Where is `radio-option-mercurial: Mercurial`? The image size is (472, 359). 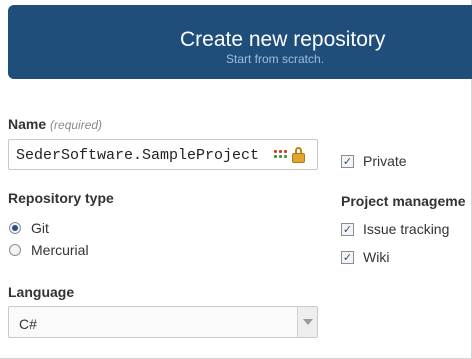 radio-option-mercurial: Mercurial is located at coordinates (49, 250).